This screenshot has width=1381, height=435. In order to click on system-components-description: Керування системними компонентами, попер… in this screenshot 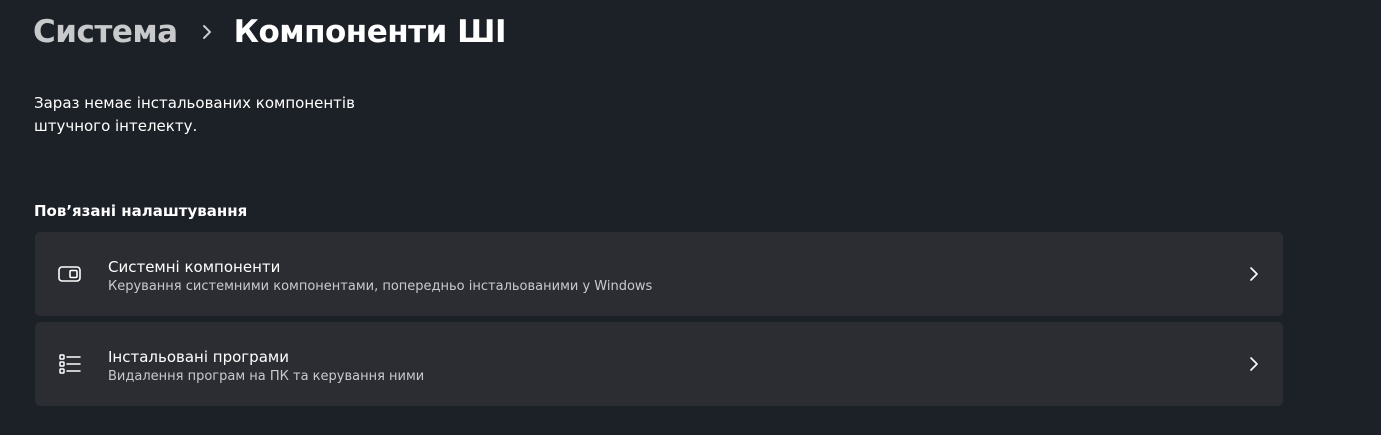, I will do `click(380, 286)`.